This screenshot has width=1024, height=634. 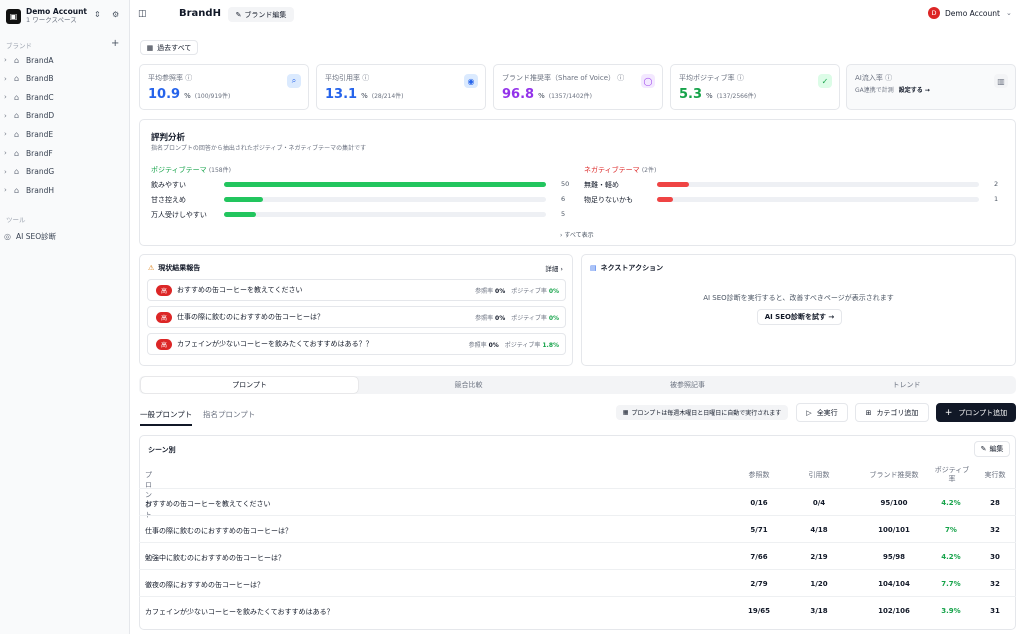 What do you see at coordinates (249, 385) in the screenshot?
I see `tab-prompts: プロンプト` at bounding box center [249, 385].